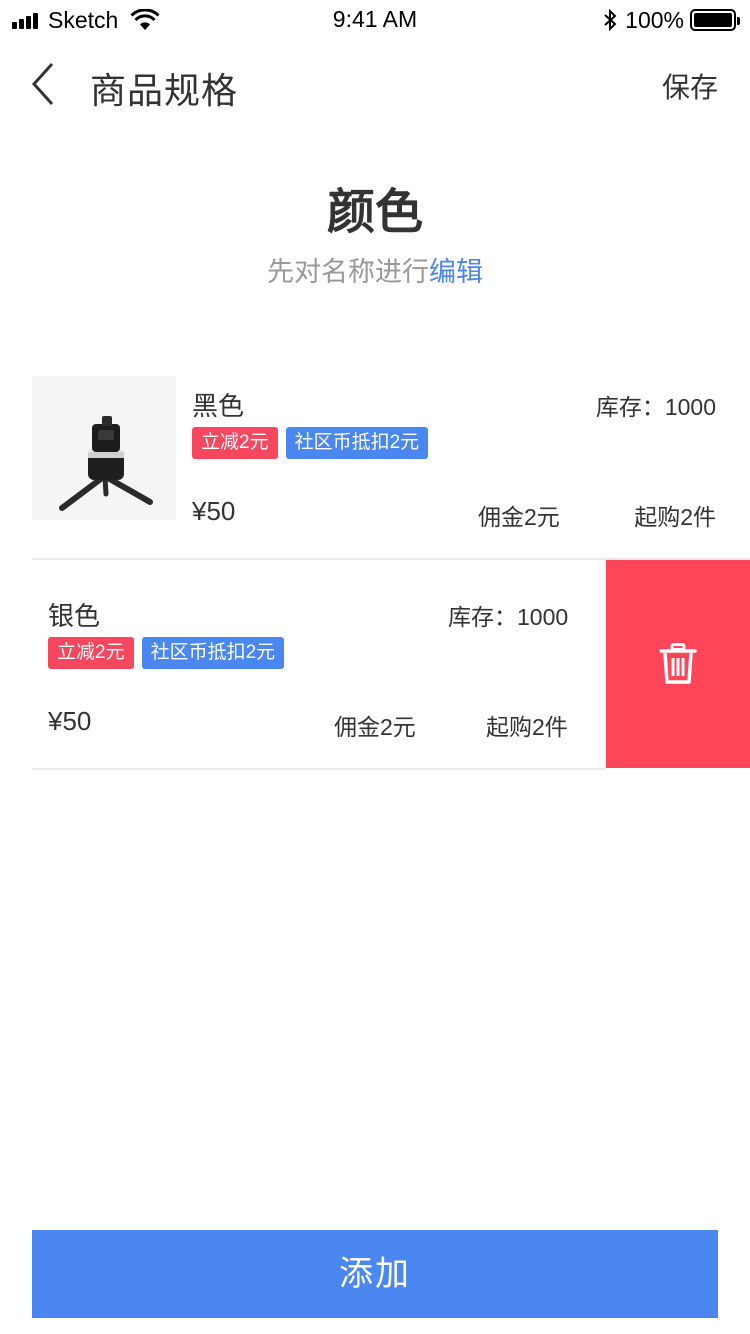  I want to click on page-title: 商品规格, so click(164, 90).